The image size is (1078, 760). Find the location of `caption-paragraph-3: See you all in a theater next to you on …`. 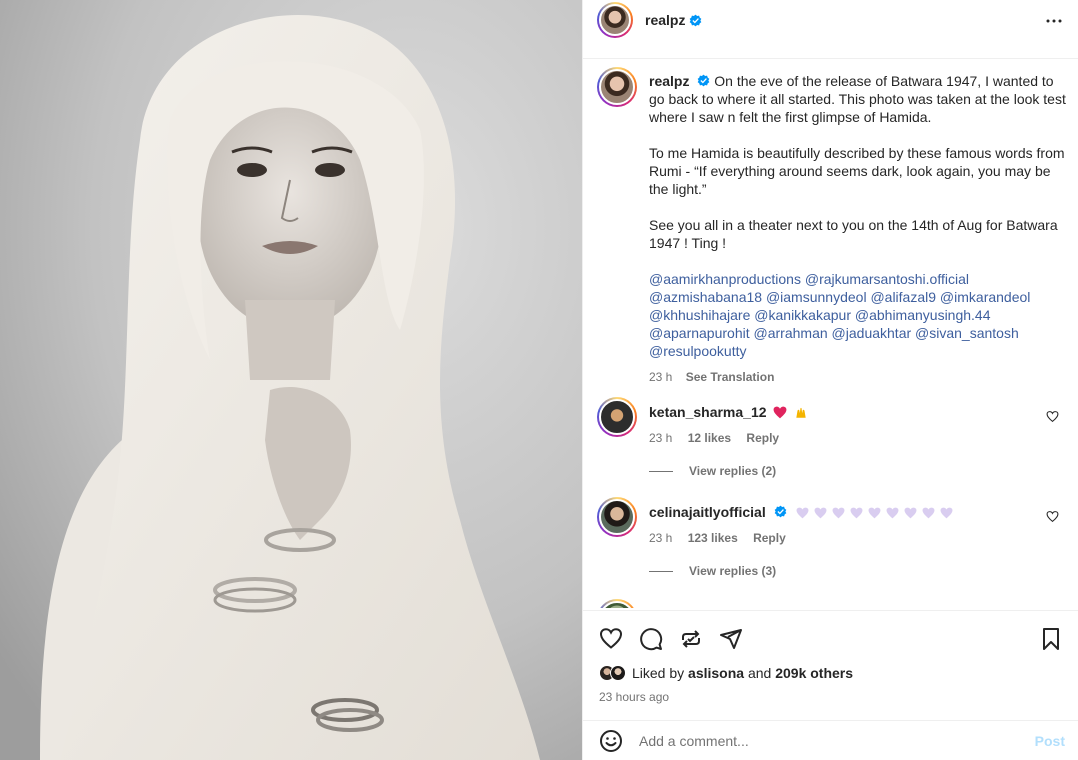

caption-paragraph-3: See you all in a theater next to you on … is located at coordinates (853, 234).